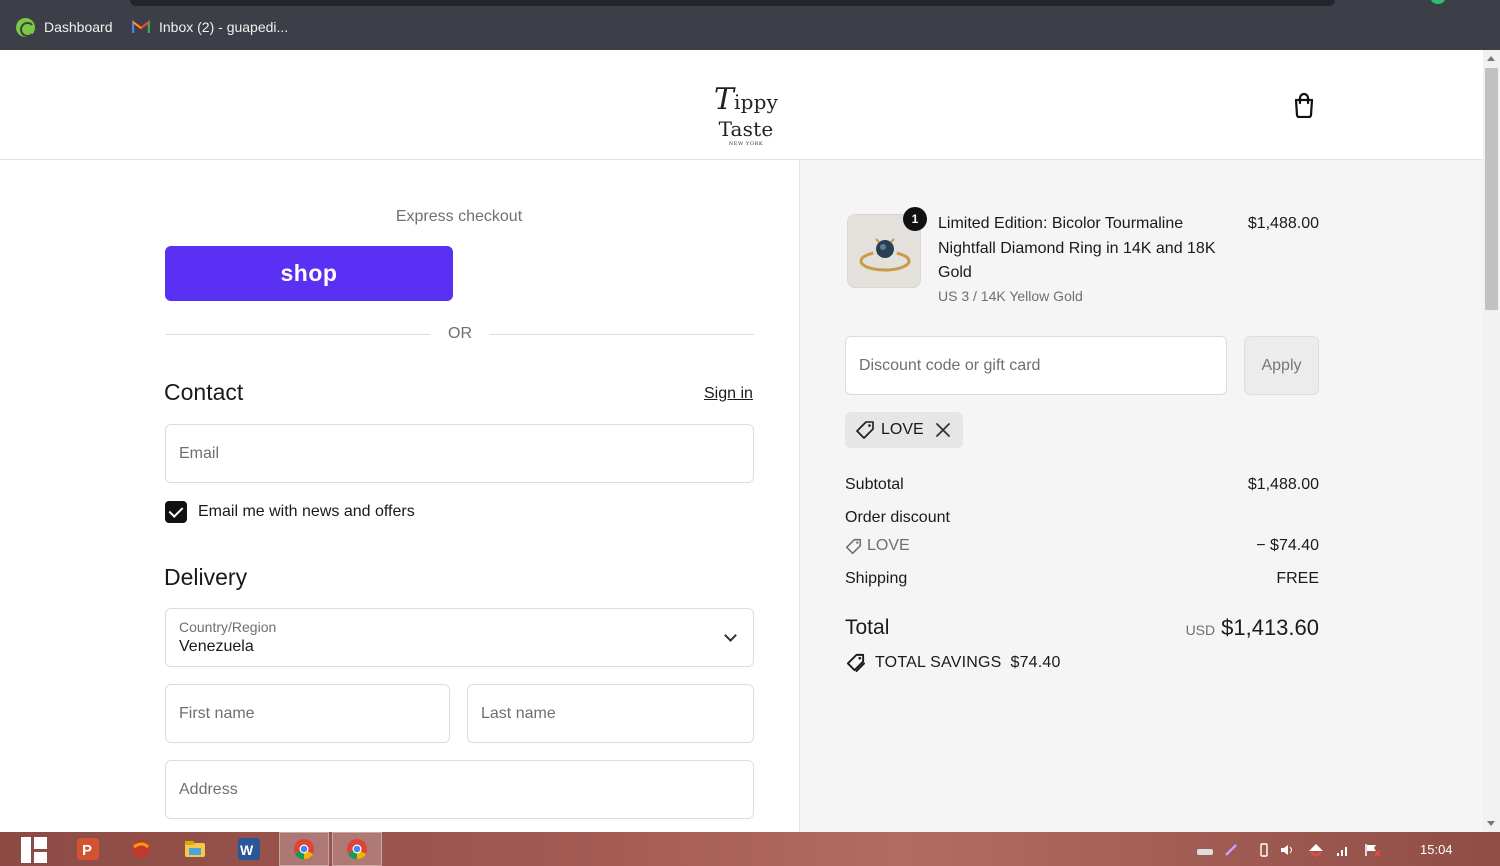 Image resolution: width=1500 pixels, height=866 pixels. What do you see at coordinates (746, 114) in the screenshot?
I see `store-logo: Tippy Taste NEW YORK` at bounding box center [746, 114].